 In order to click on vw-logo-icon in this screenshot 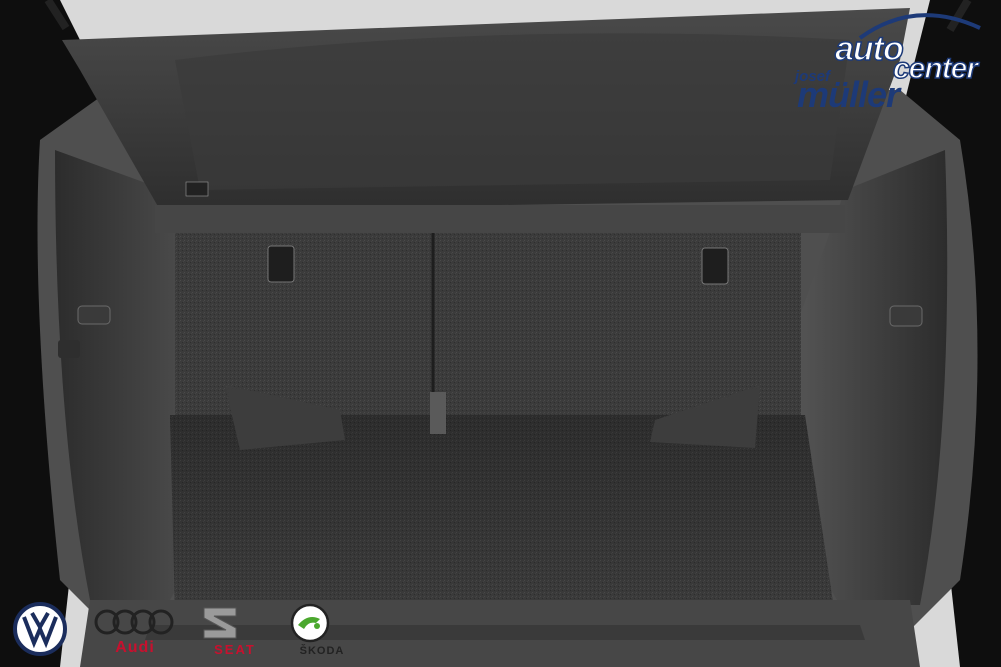, I will do `click(40, 629)`.